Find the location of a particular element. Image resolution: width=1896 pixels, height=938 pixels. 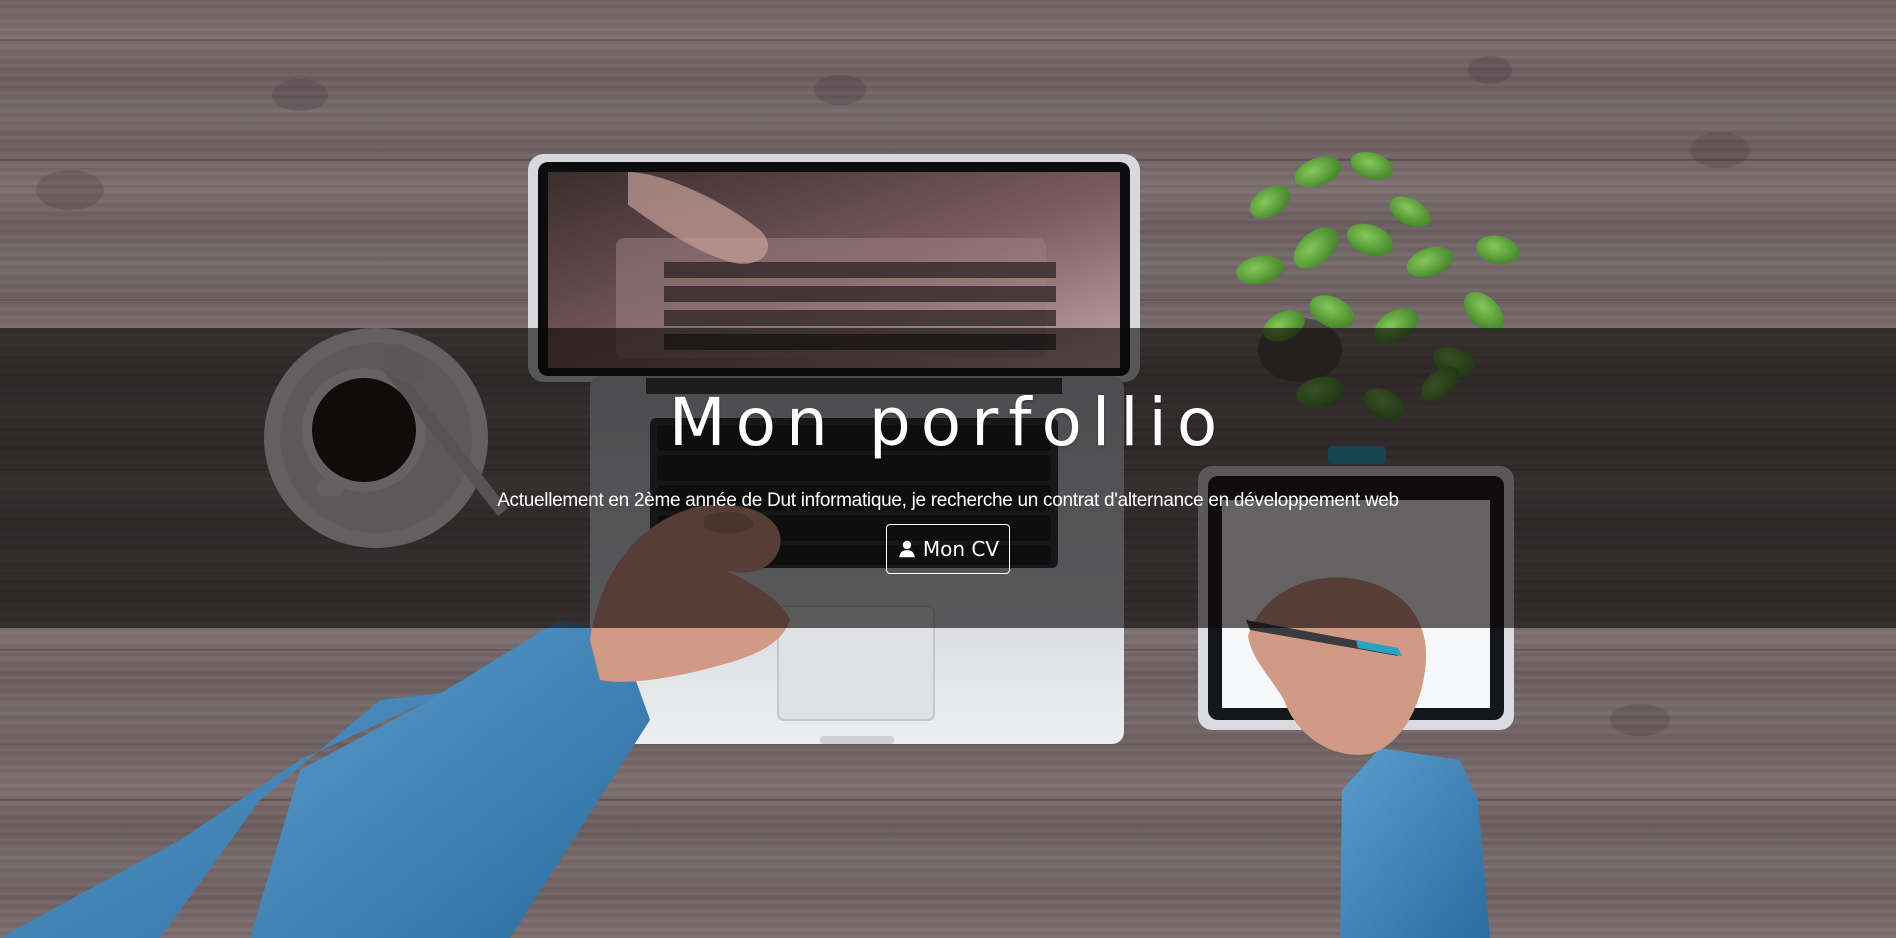

user-icon is located at coordinates (907, 549).